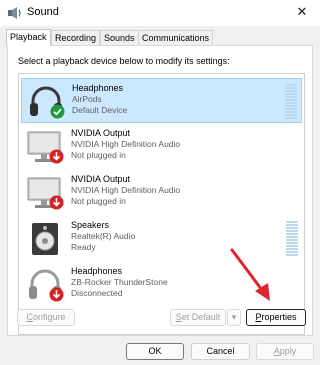 The image size is (320, 365). I want to click on configure-button-label: onfigure, so click(49, 317).